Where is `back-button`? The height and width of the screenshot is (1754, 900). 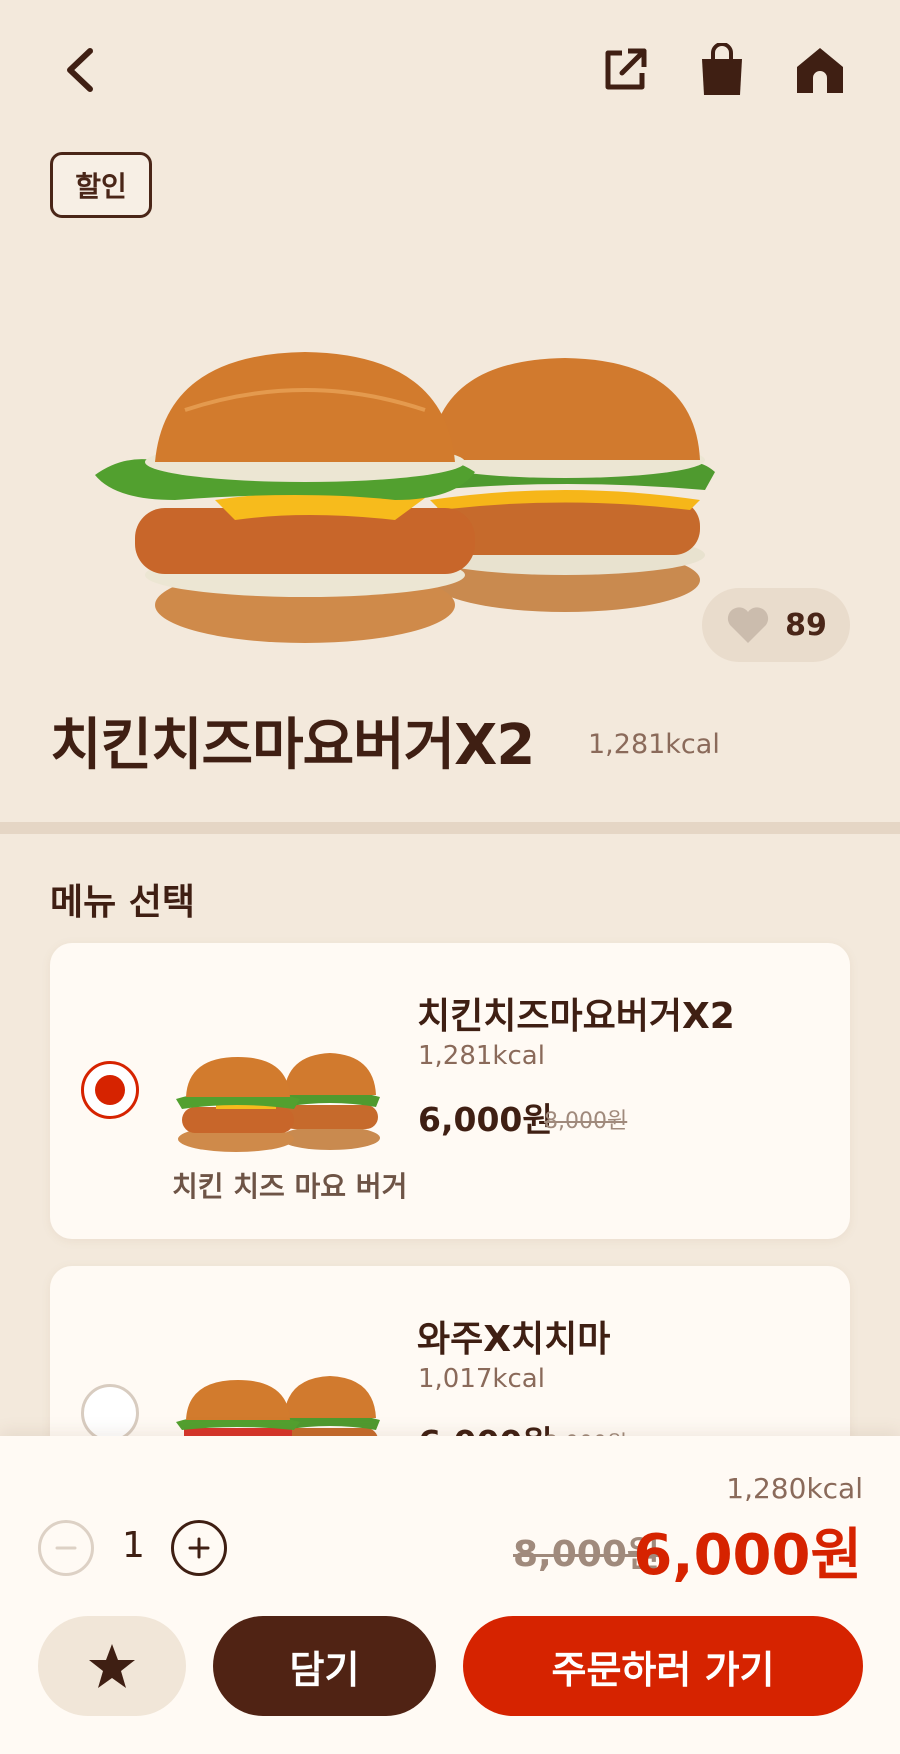
back-button is located at coordinates (80, 70).